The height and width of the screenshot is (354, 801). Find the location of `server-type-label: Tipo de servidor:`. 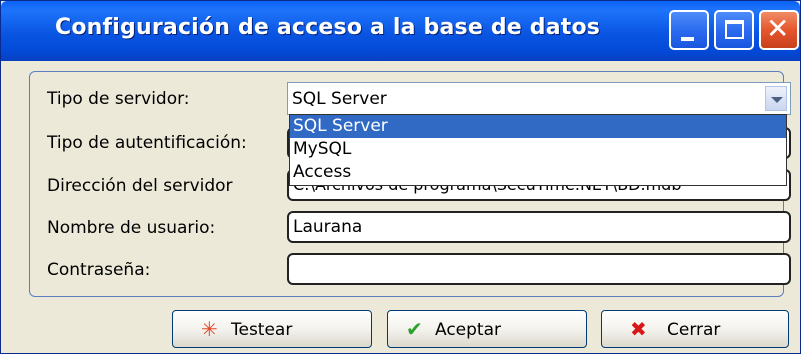

server-type-label: Tipo de servidor: is located at coordinates (118, 99).